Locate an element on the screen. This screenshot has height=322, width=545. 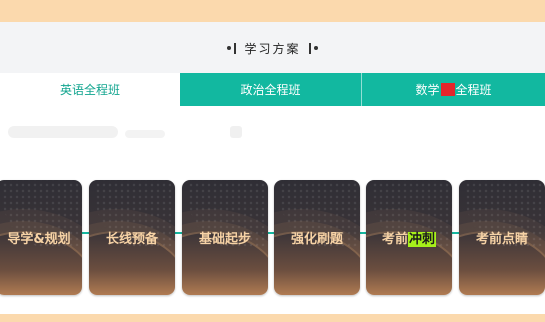
tab-english-label: 英语全程班 is located at coordinates (89, 90).